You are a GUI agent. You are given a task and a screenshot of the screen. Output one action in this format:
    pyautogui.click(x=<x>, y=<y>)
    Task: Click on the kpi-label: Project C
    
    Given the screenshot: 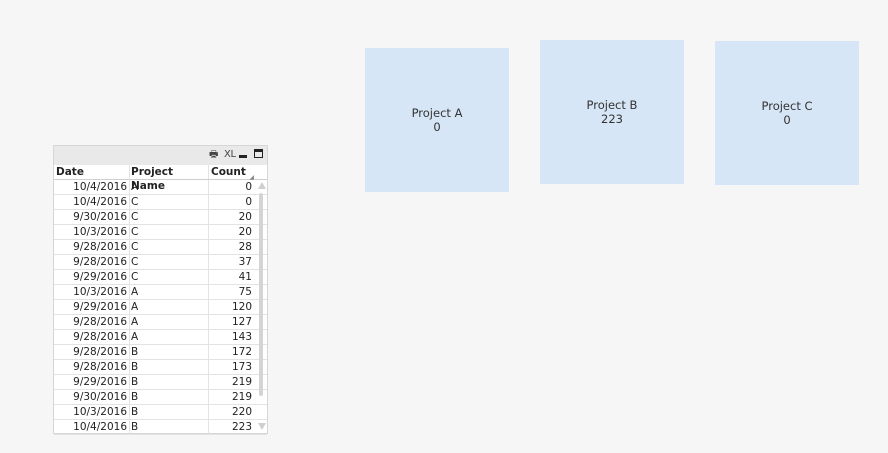 What is the action you would take?
    pyautogui.click(x=787, y=106)
    